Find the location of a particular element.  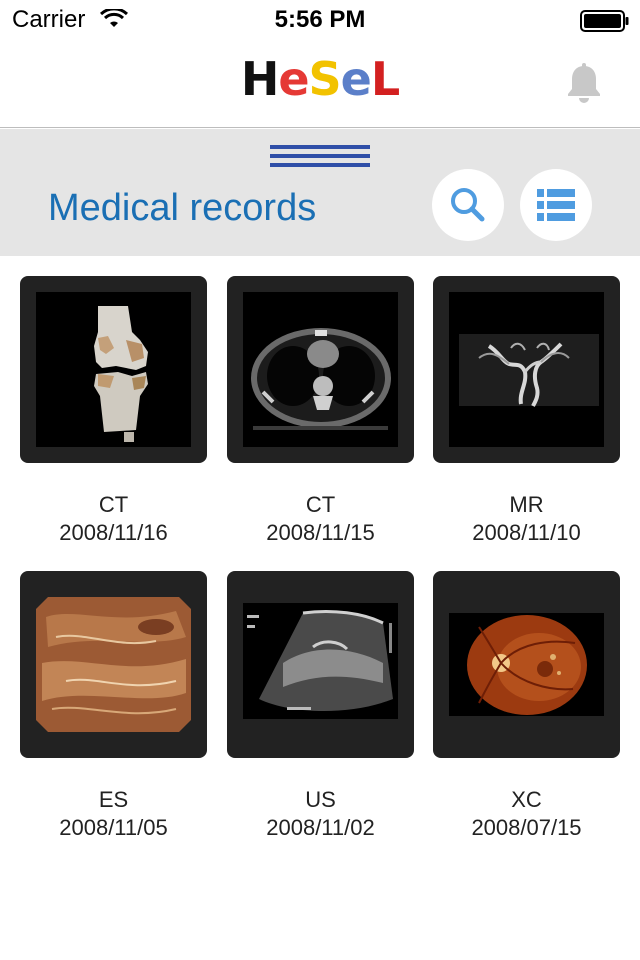

list-view-icon is located at coordinates (556, 205).